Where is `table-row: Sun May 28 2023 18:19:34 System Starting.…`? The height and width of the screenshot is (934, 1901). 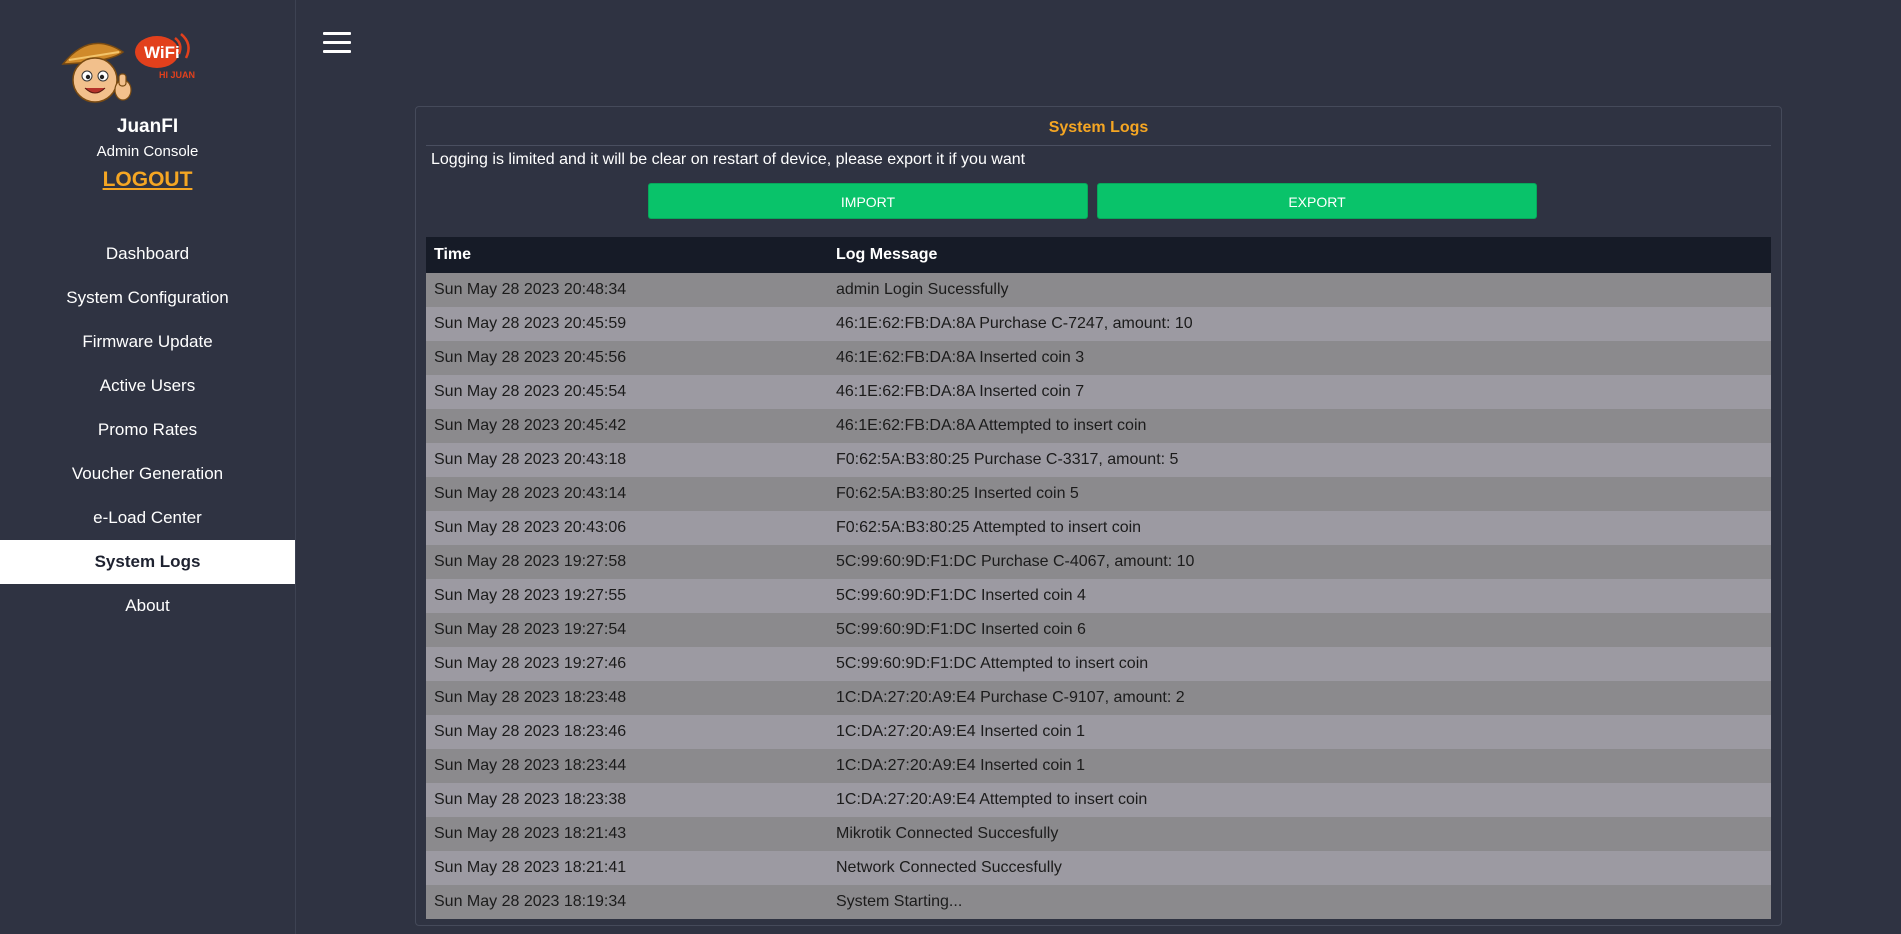
table-row: Sun May 28 2023 18:19:34 System Starting.… is located at coordinates (1098, 902).